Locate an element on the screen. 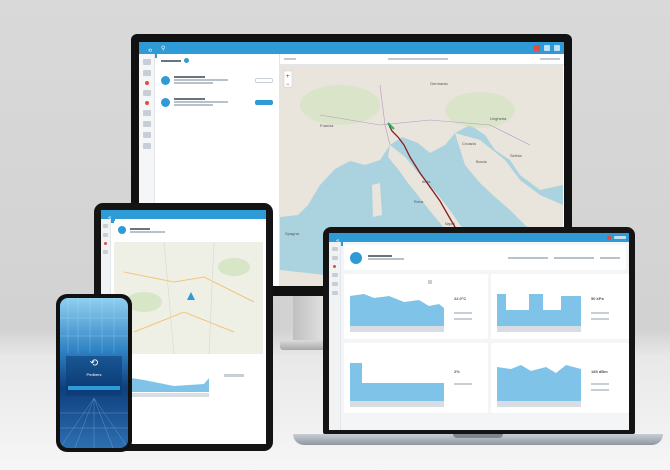 The width and height of the screenshot is (670, 470). map-options-button is located at coordinates (550, 59).